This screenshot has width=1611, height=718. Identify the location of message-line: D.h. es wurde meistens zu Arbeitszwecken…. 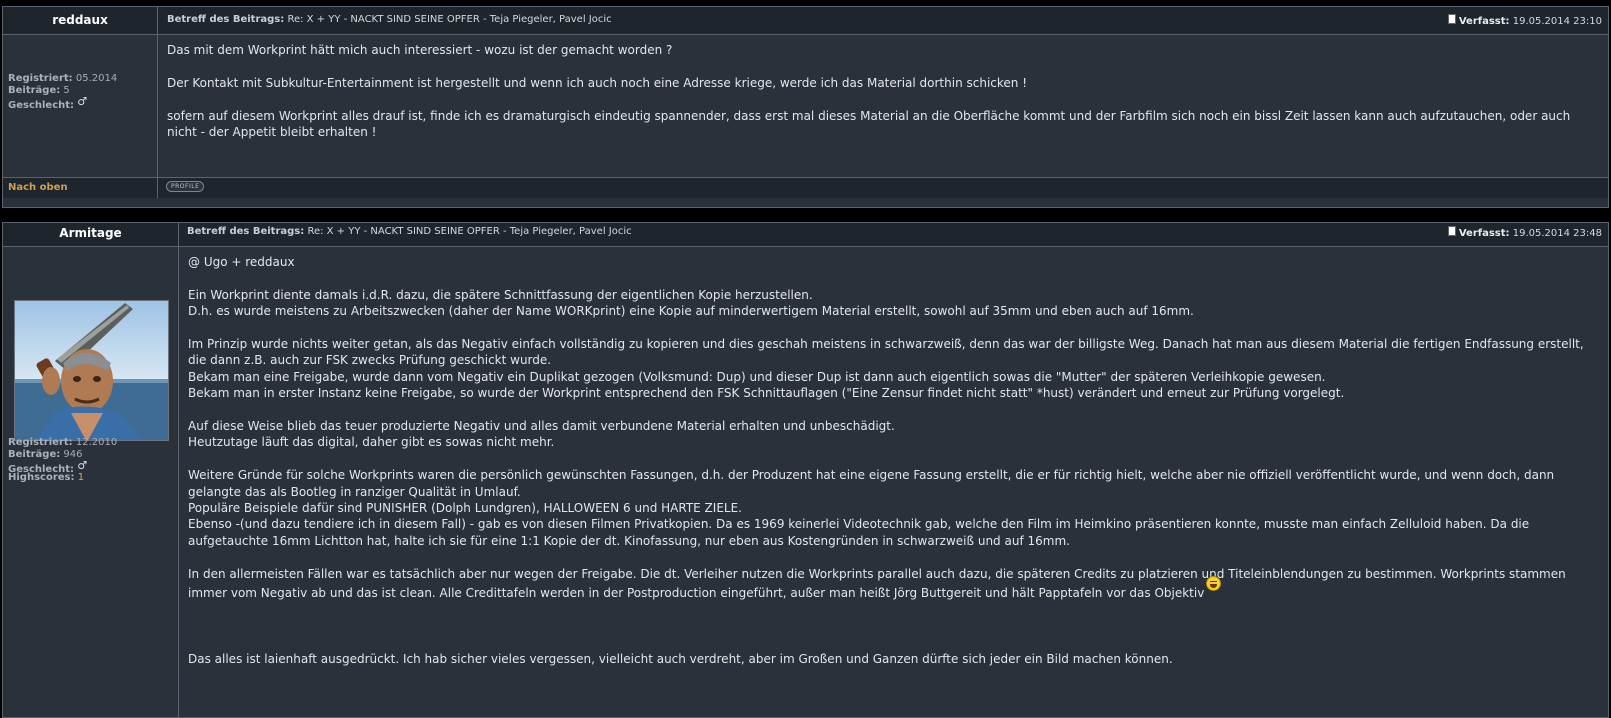
(691, 311).